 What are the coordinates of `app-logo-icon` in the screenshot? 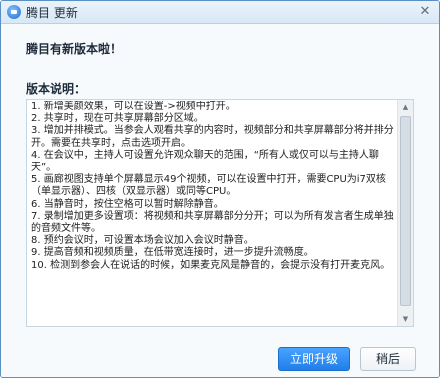 It's located at (14, 12).